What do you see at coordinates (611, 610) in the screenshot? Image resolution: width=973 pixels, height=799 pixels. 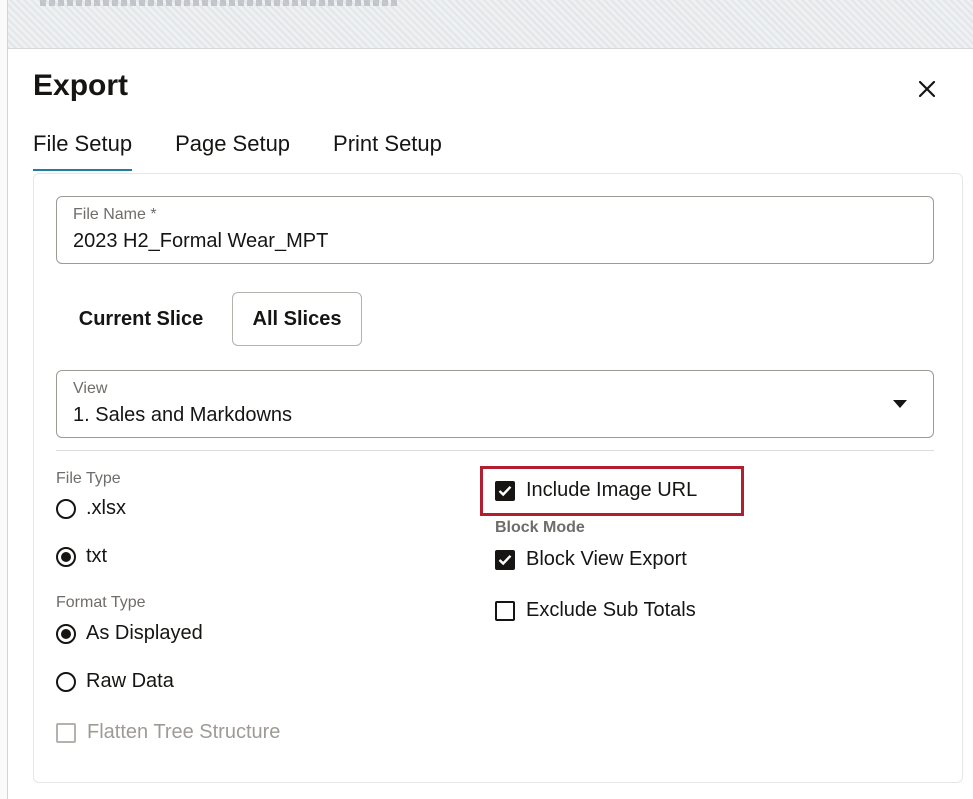 I see `exclude-sub-totals-label: Exclude Sub Totals` at bounding box center [611, 610].